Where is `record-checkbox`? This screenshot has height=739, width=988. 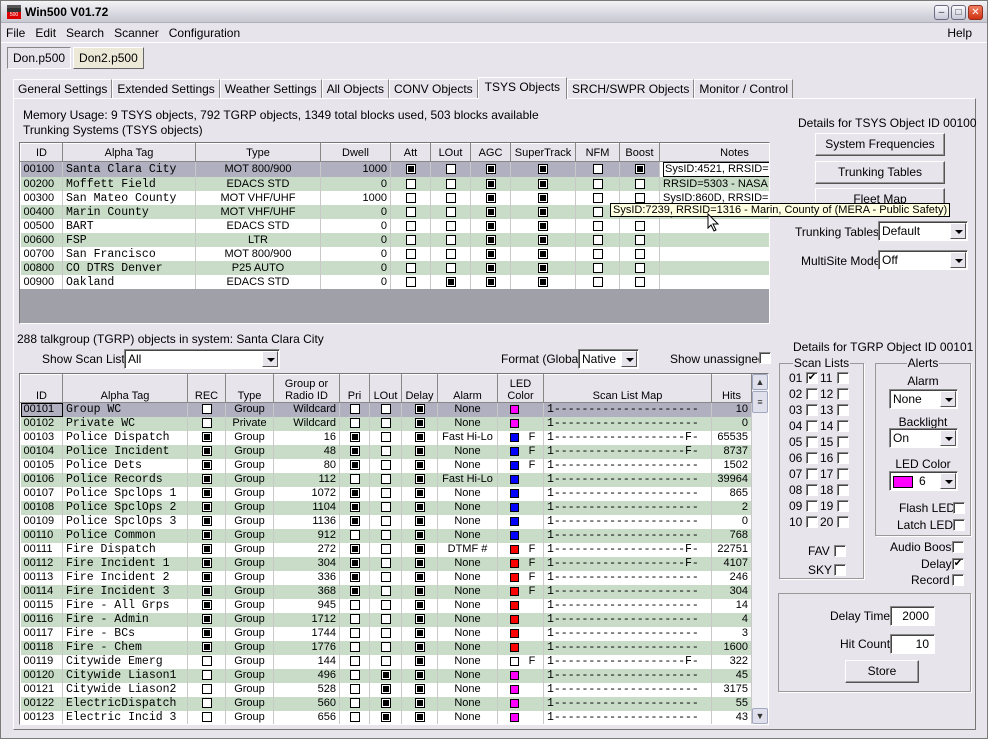 record-checkbox is located at coordinates (958, 580).